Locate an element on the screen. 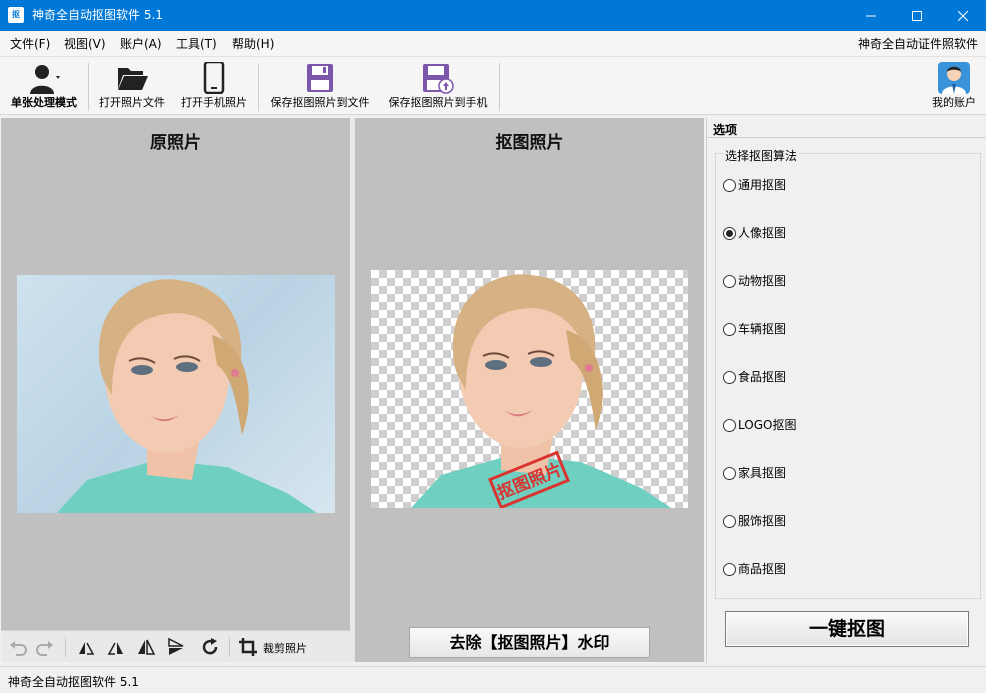 Image resolution: width=986 pixels, height=693 pixels. rotate-left-button is located at coordinates (86, 647).